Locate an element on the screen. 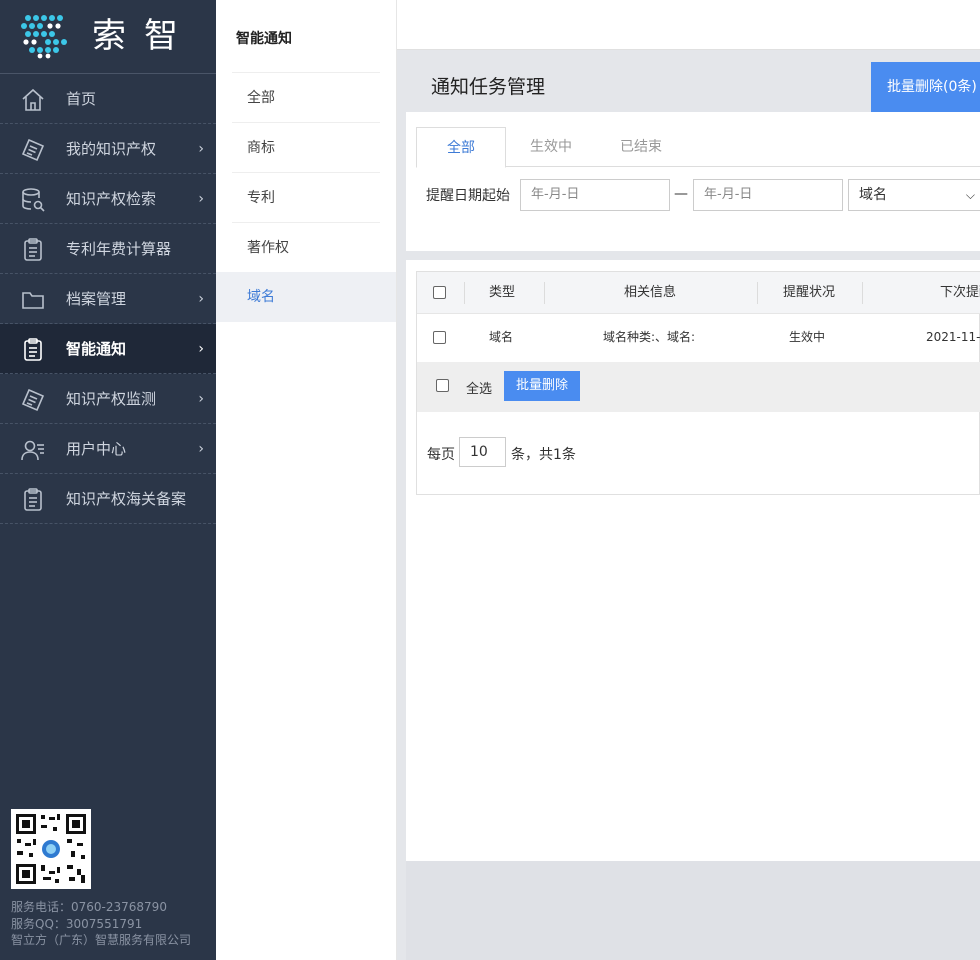  col-type: 类型 is located at coordinates (502, 292).